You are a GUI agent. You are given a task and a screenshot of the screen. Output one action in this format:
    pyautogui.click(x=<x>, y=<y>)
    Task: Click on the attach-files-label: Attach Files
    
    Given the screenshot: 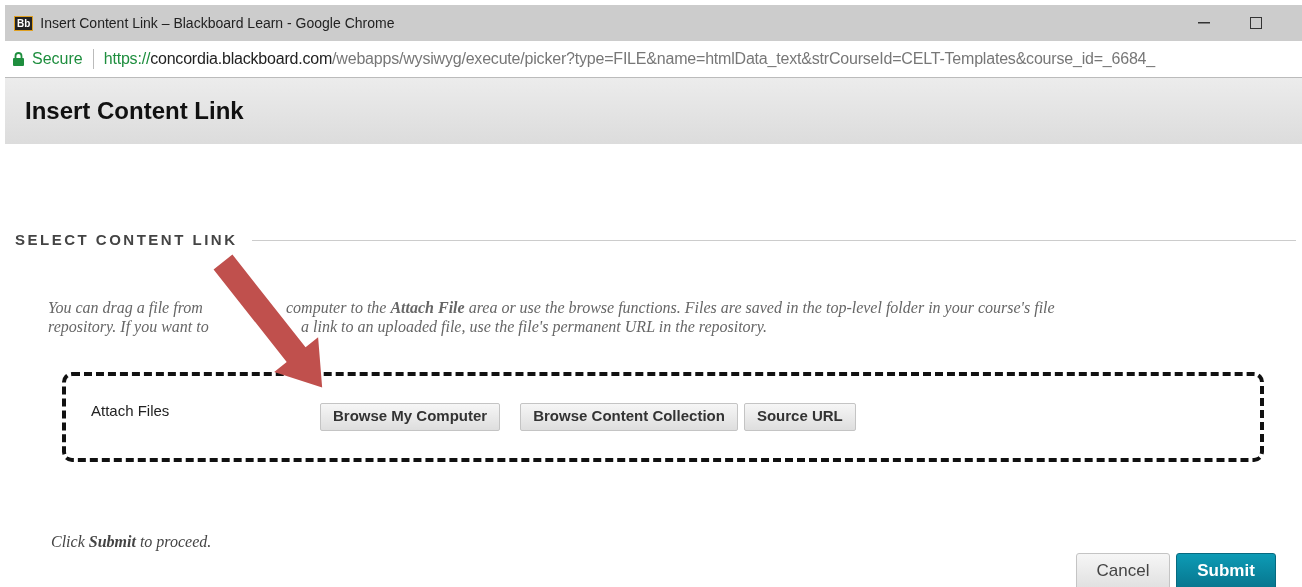 What is the action you would take?
    pyautogui.click(x=131, y=411)
    